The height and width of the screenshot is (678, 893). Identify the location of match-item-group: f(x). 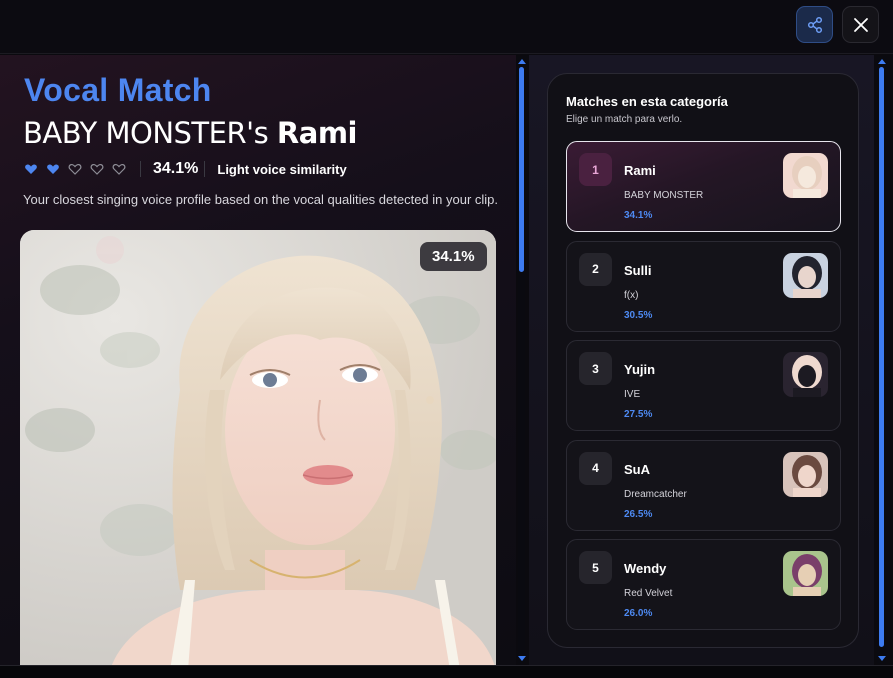
(631, 295).